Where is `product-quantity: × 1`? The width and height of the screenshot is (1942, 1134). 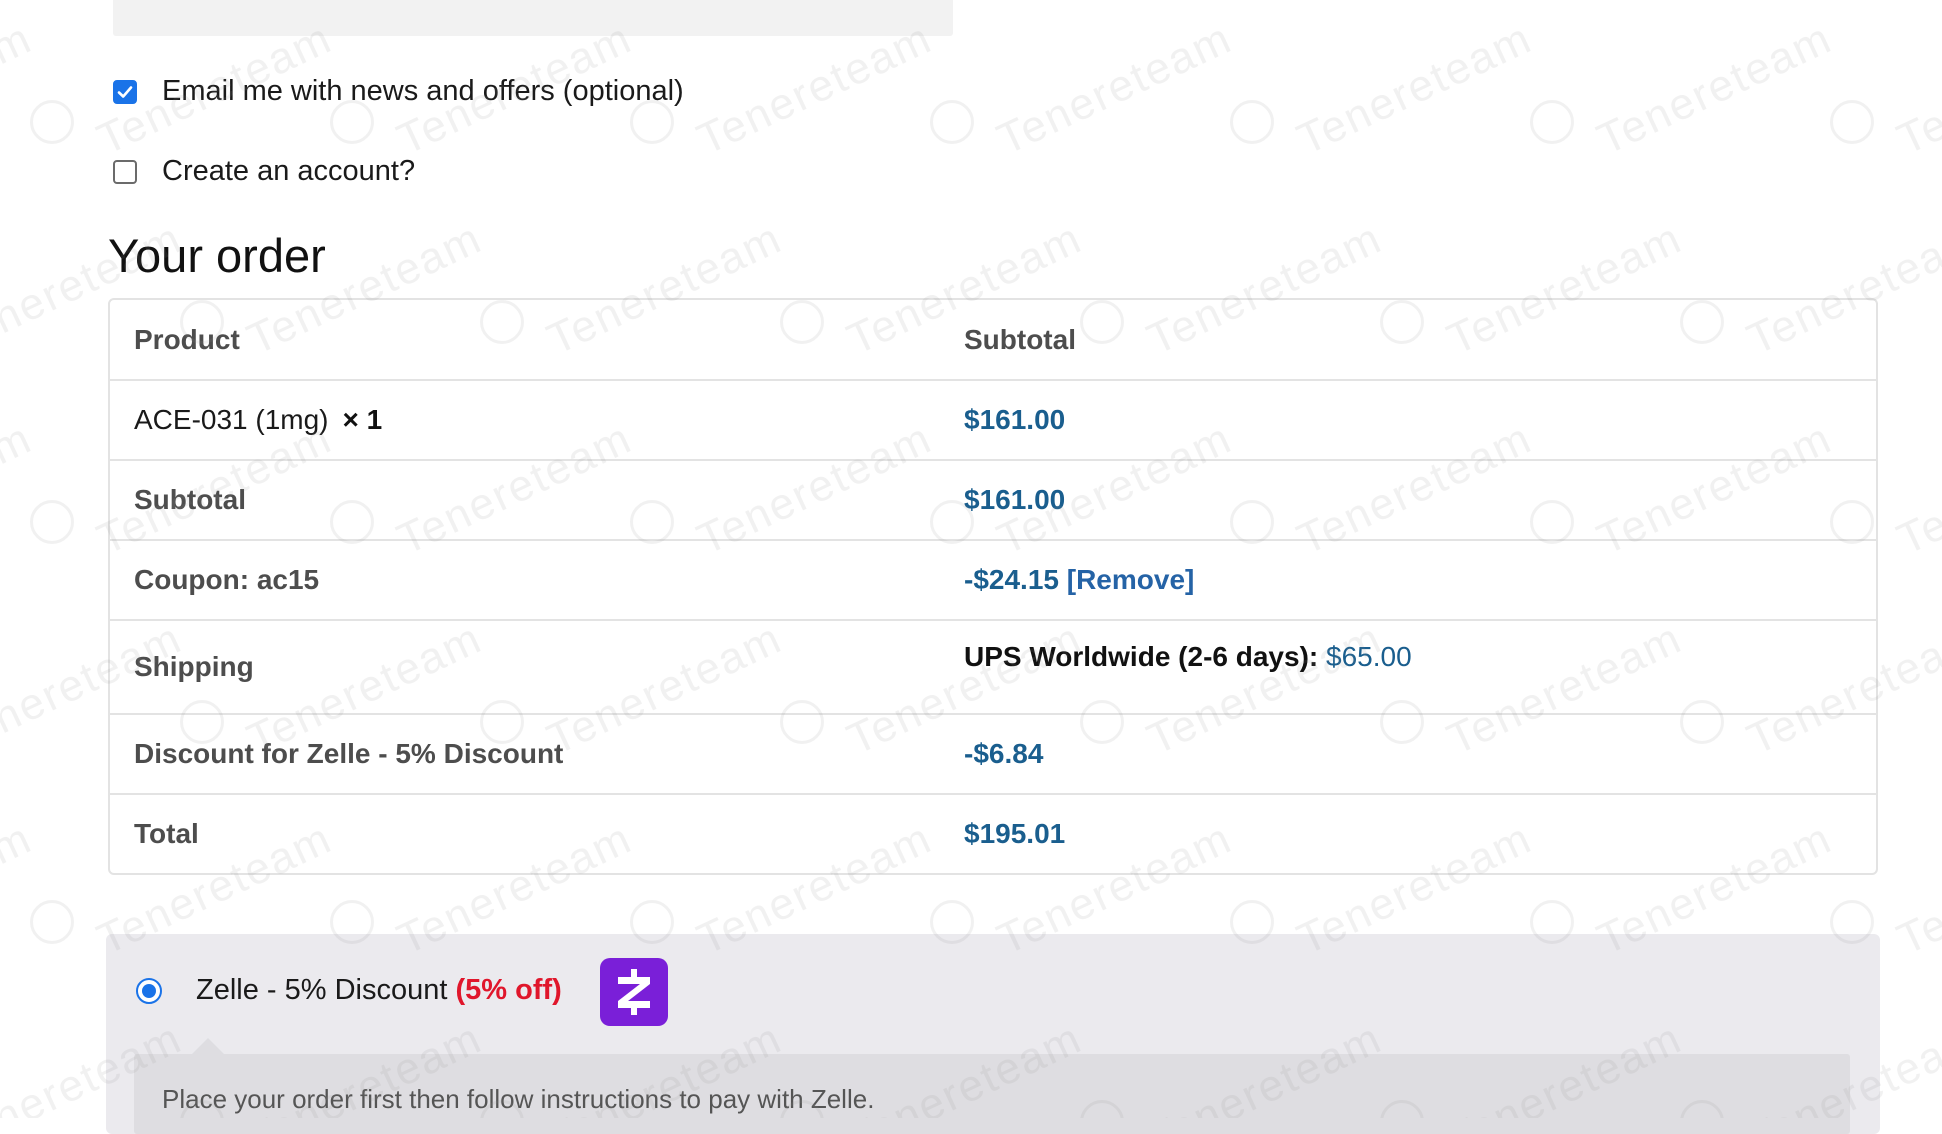
product-quantity: × 1 is located at coordinates (362, 419).